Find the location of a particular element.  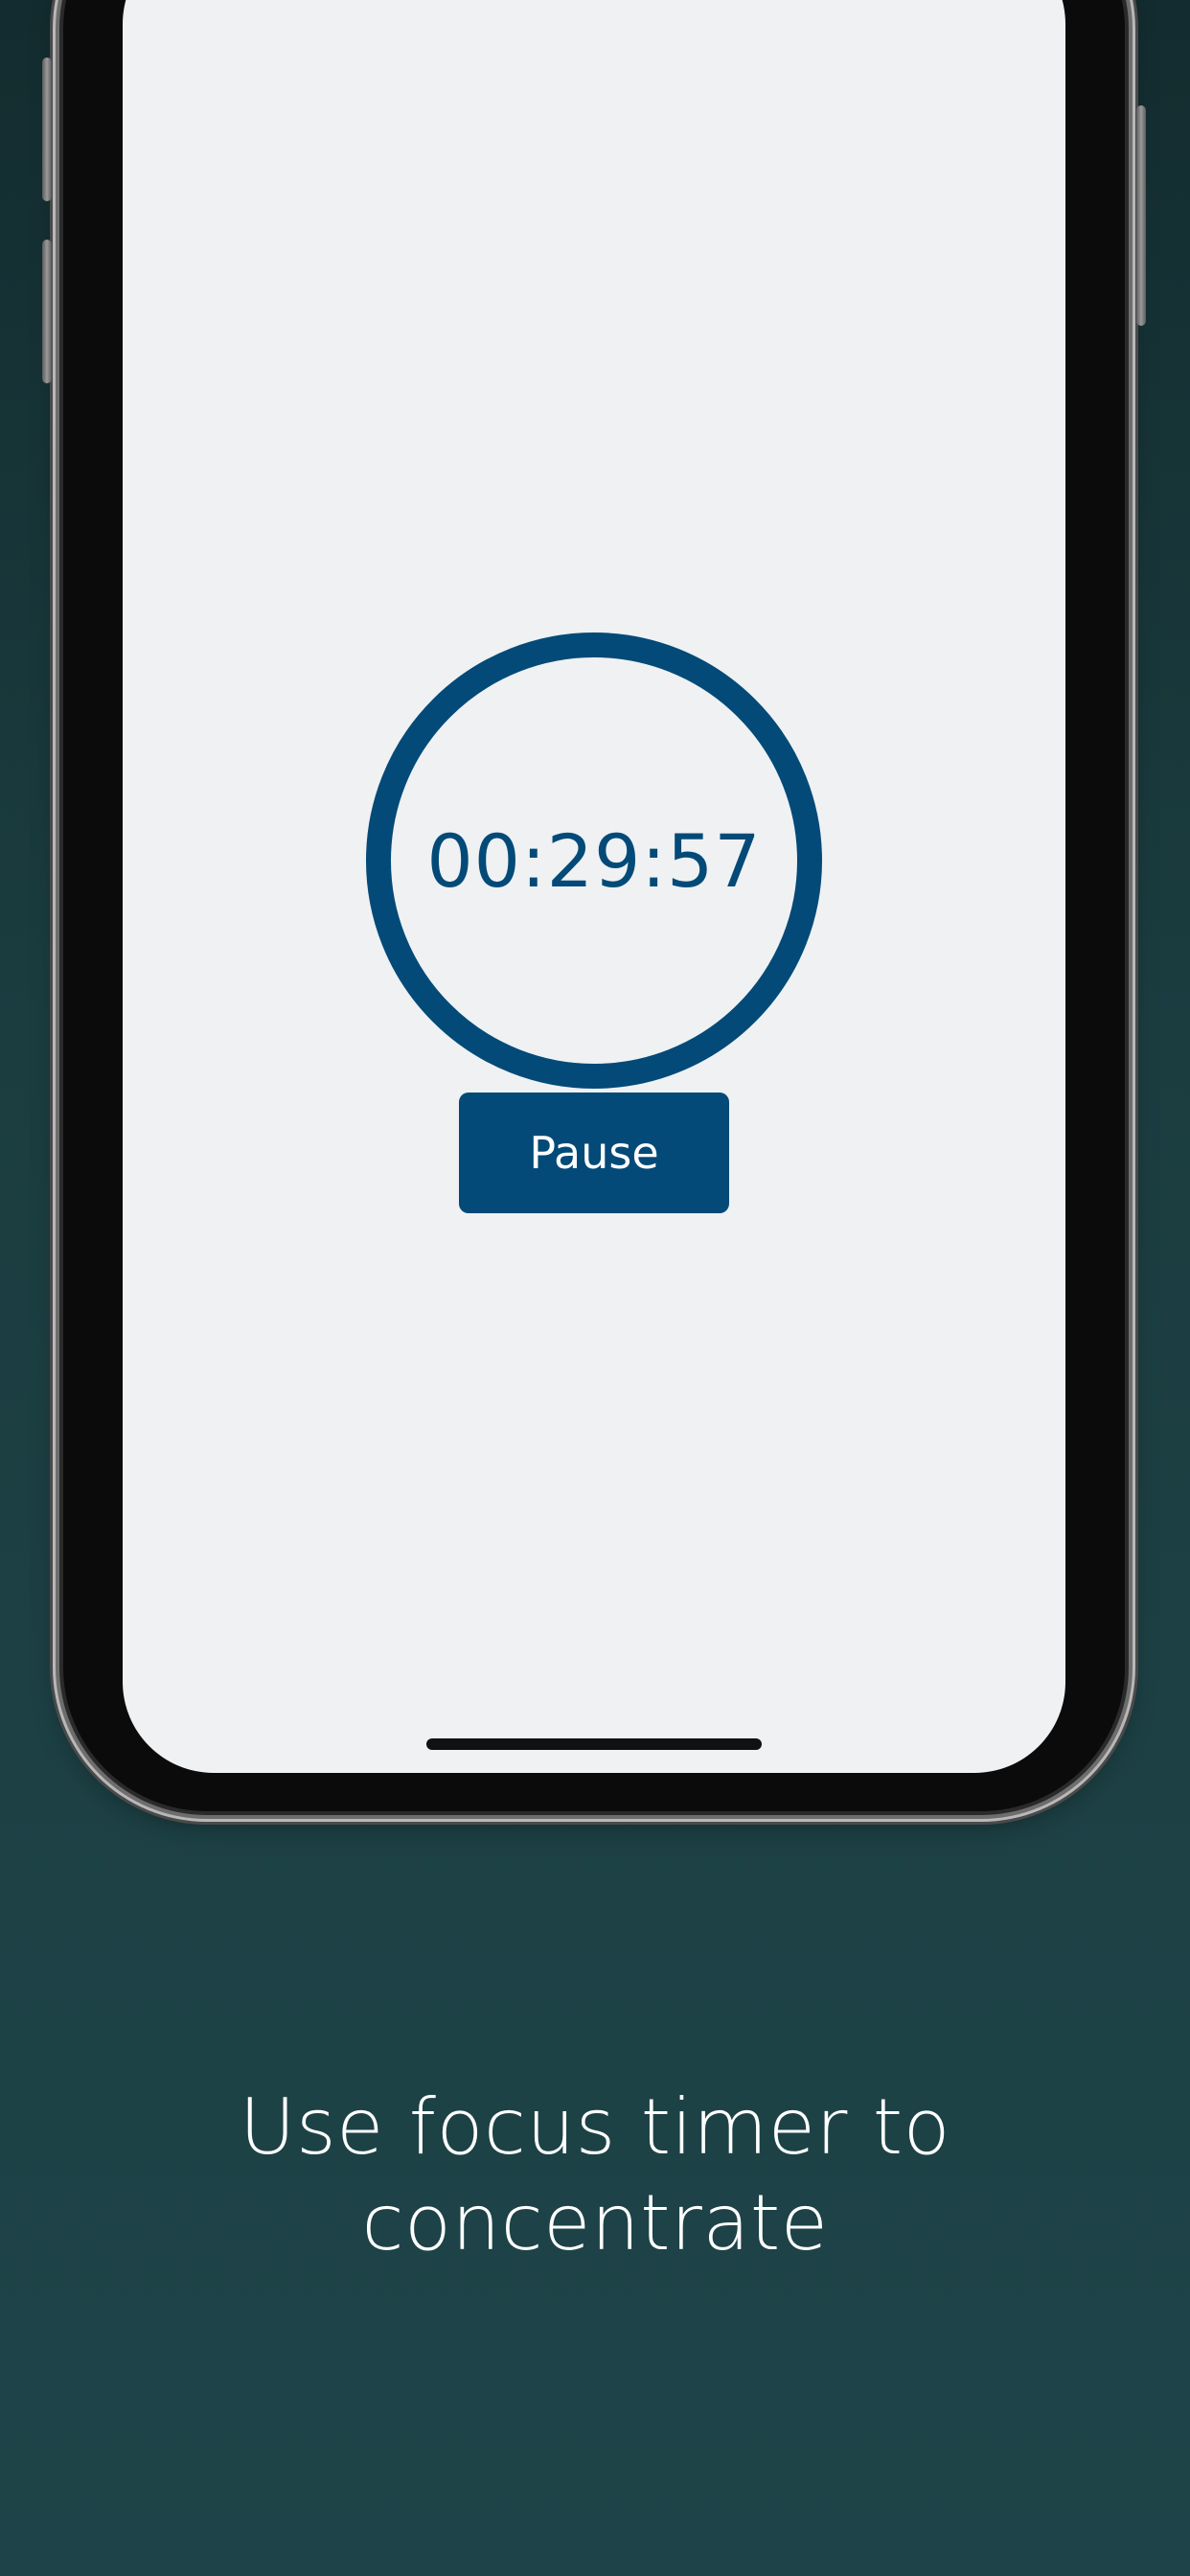

pause-button: Pause is located at coordinates (594, 1153).